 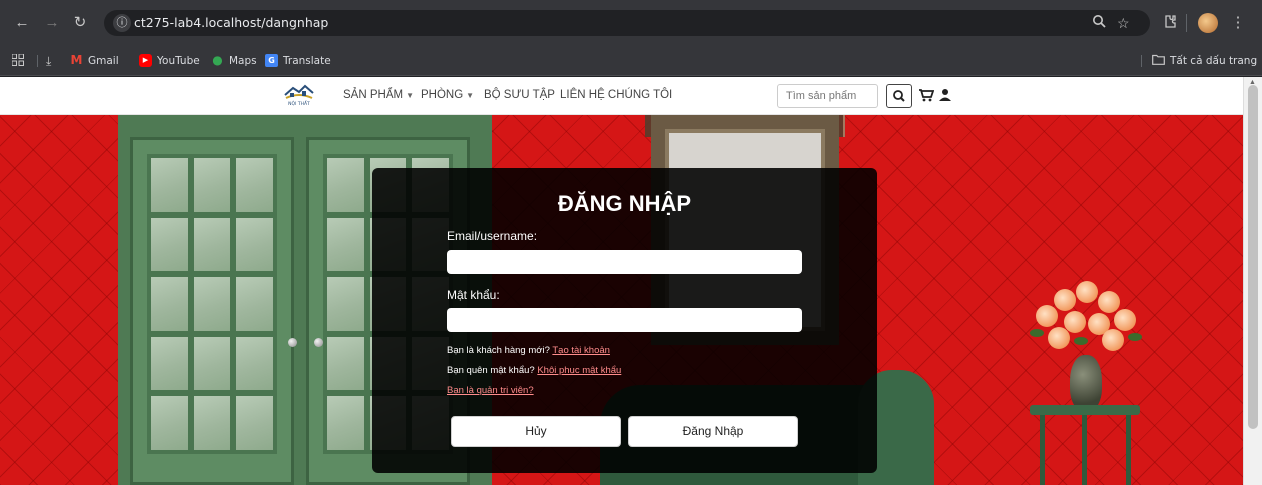 I want to click on password-input, so click(x=624, y=320).